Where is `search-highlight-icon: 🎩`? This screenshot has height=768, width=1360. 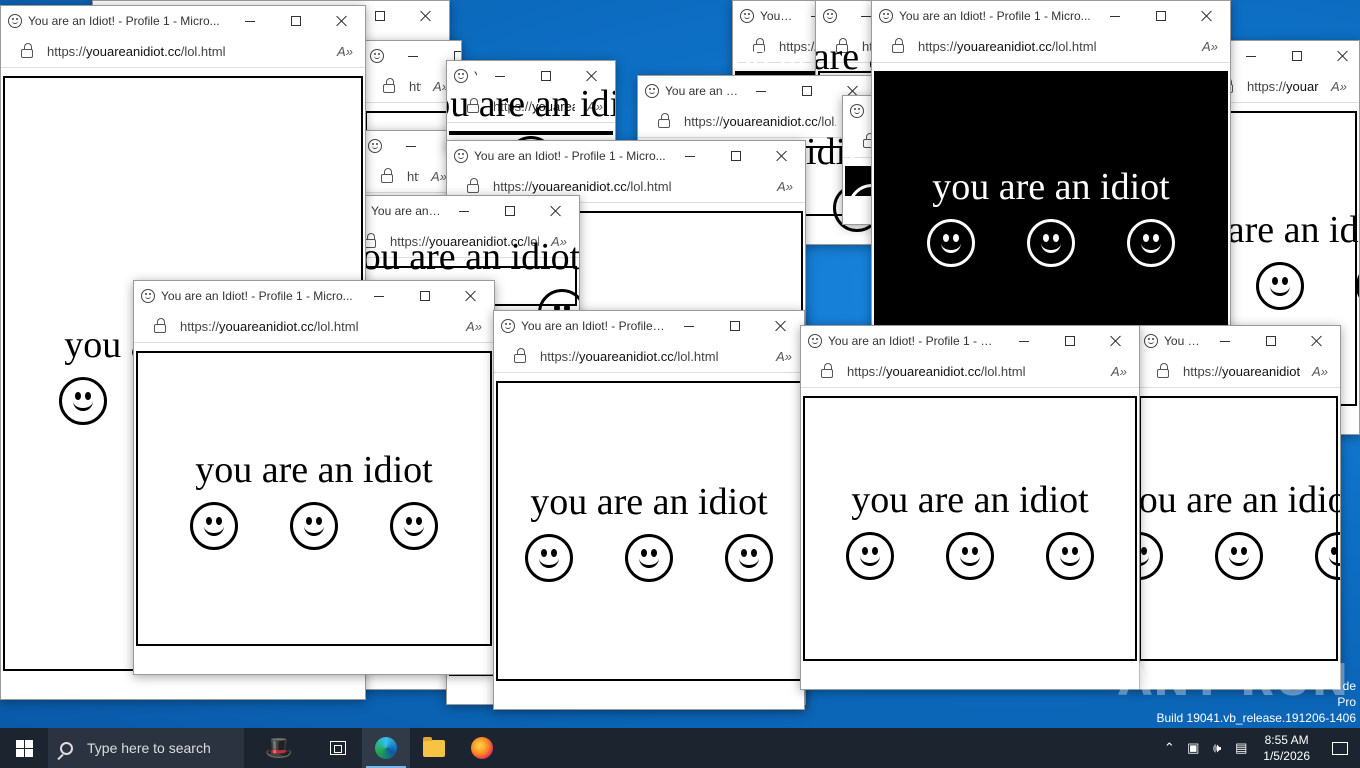
search-highlight-icon: 🎩 is located at coordinates (279, 748).